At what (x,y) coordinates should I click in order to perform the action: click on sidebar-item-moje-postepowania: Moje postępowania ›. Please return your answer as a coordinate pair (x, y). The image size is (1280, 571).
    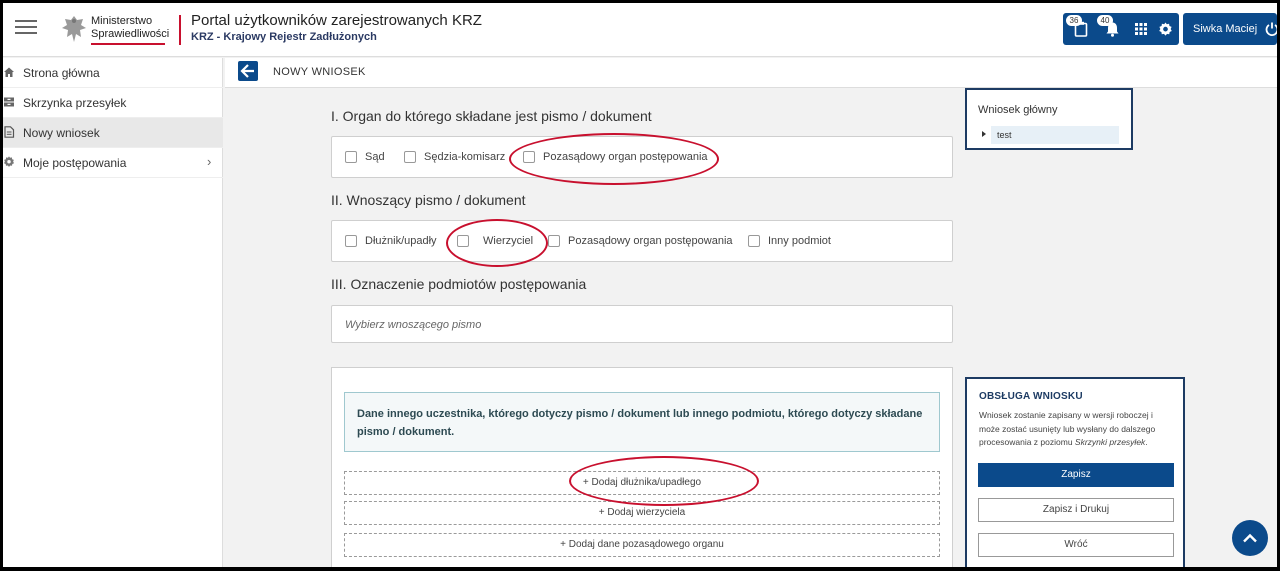
    Looking at the image, I should click on (113, 163).